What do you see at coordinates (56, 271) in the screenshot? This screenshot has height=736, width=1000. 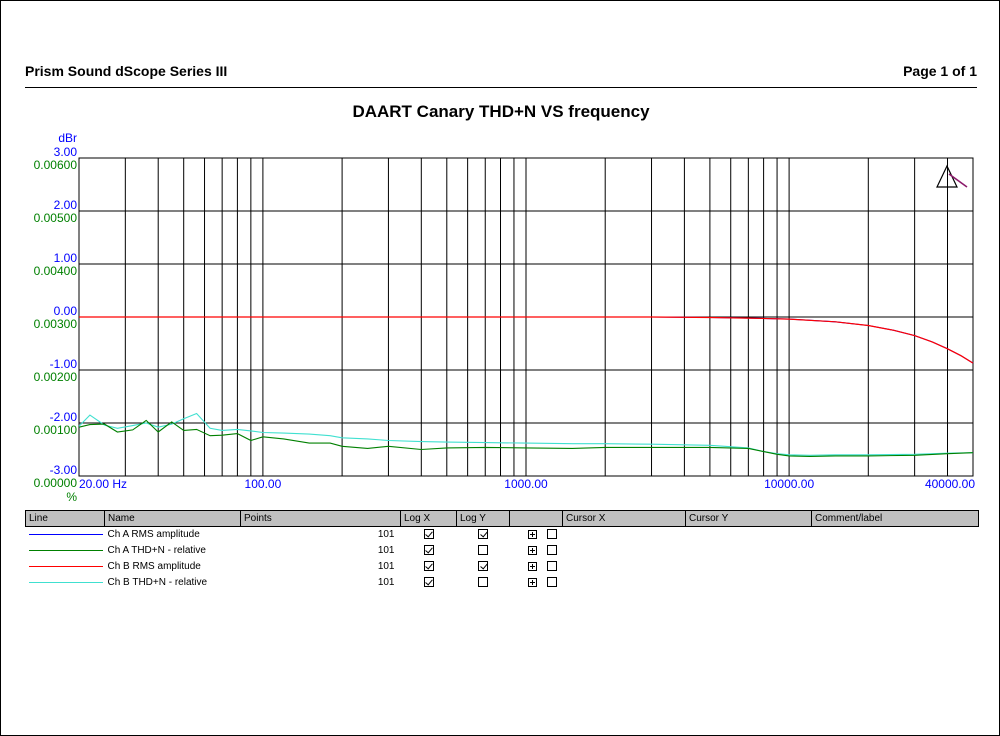 I see `y-tick-label-percent: 0.00400` at bounding box center [56, 271].